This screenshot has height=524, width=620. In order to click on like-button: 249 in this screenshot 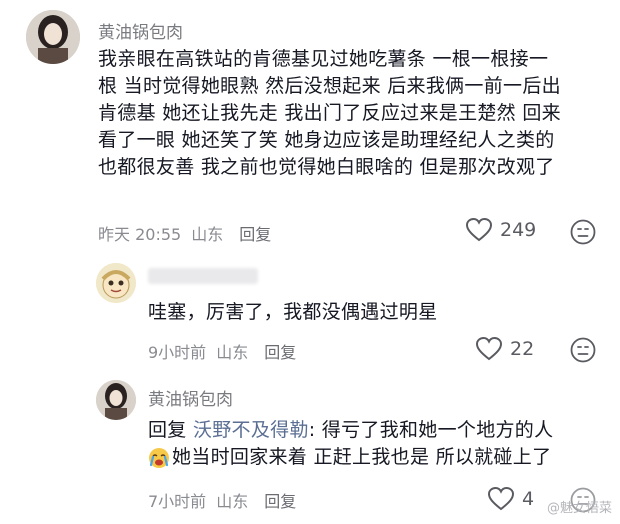, I will do `click(501, 230)`.